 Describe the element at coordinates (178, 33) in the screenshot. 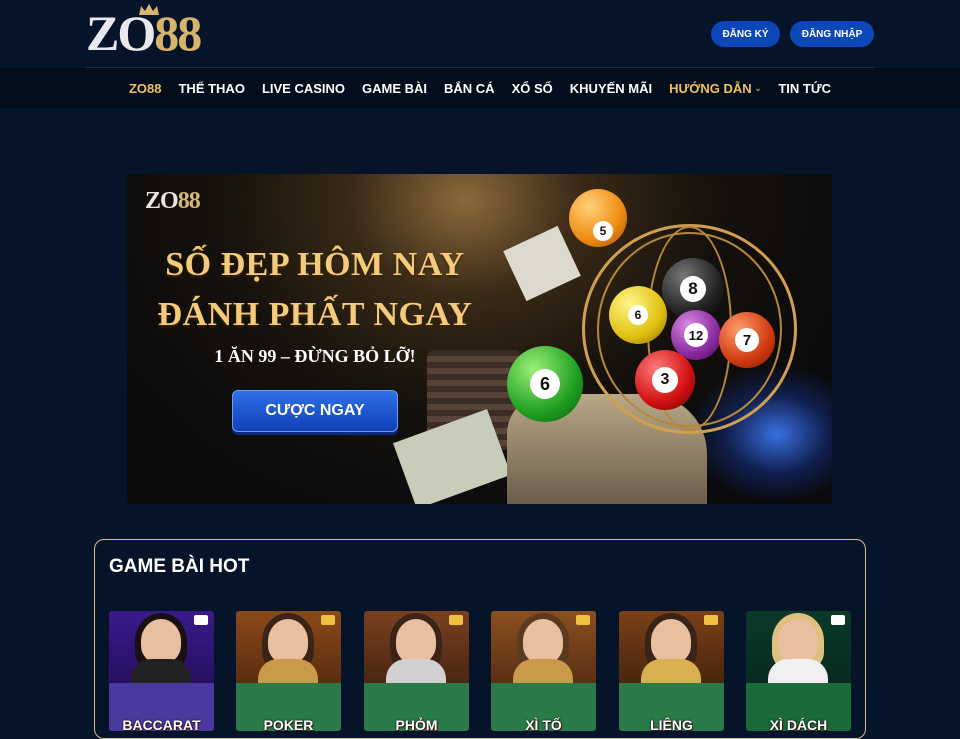

I see `logo-text-num: 88` at that location.